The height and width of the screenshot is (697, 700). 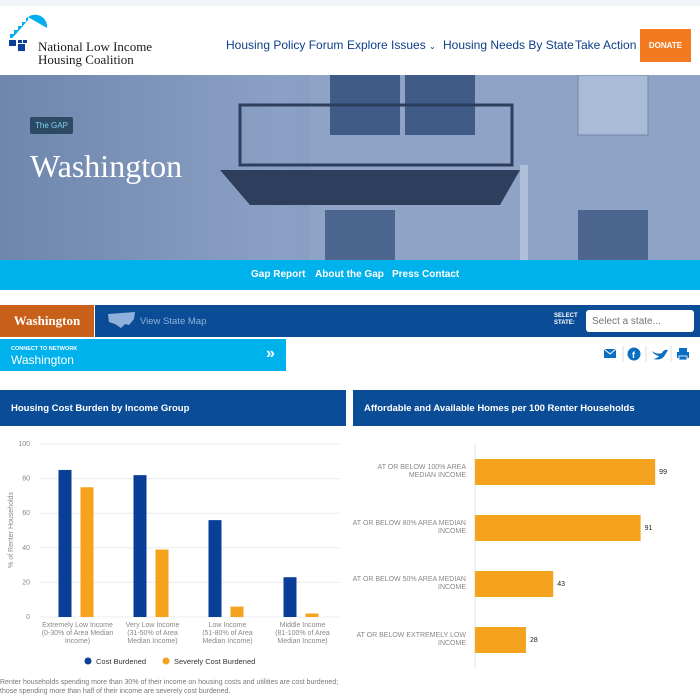 I want to click on state-bar: View State Map SELECT STATE:, so click(x=397, y=321).